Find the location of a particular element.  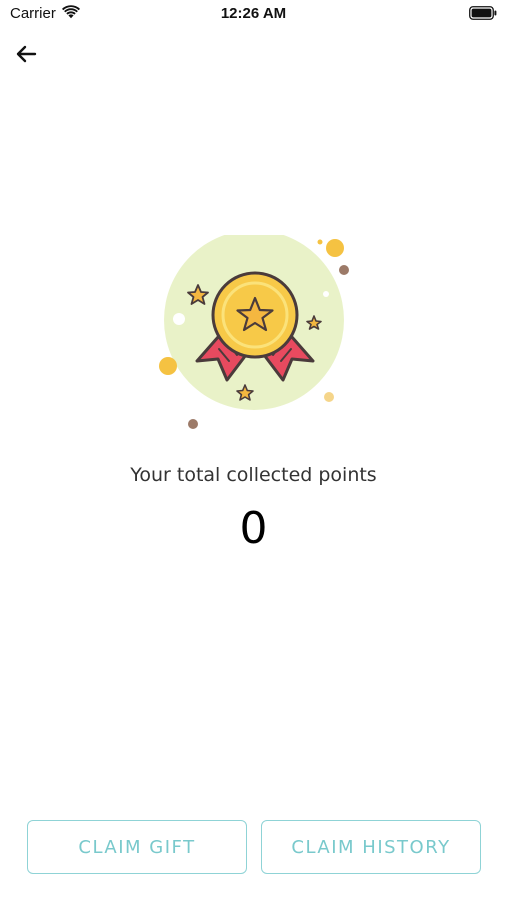

status-time: 12:26 AM is located at coordinates (253, 13).